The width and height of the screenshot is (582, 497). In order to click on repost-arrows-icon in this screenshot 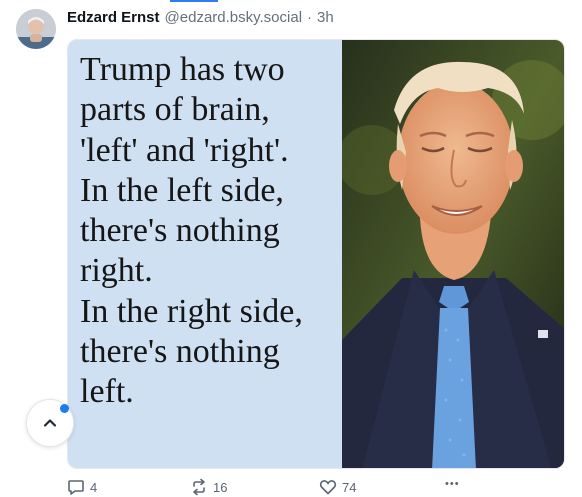, I will do `click(199, 487)`.